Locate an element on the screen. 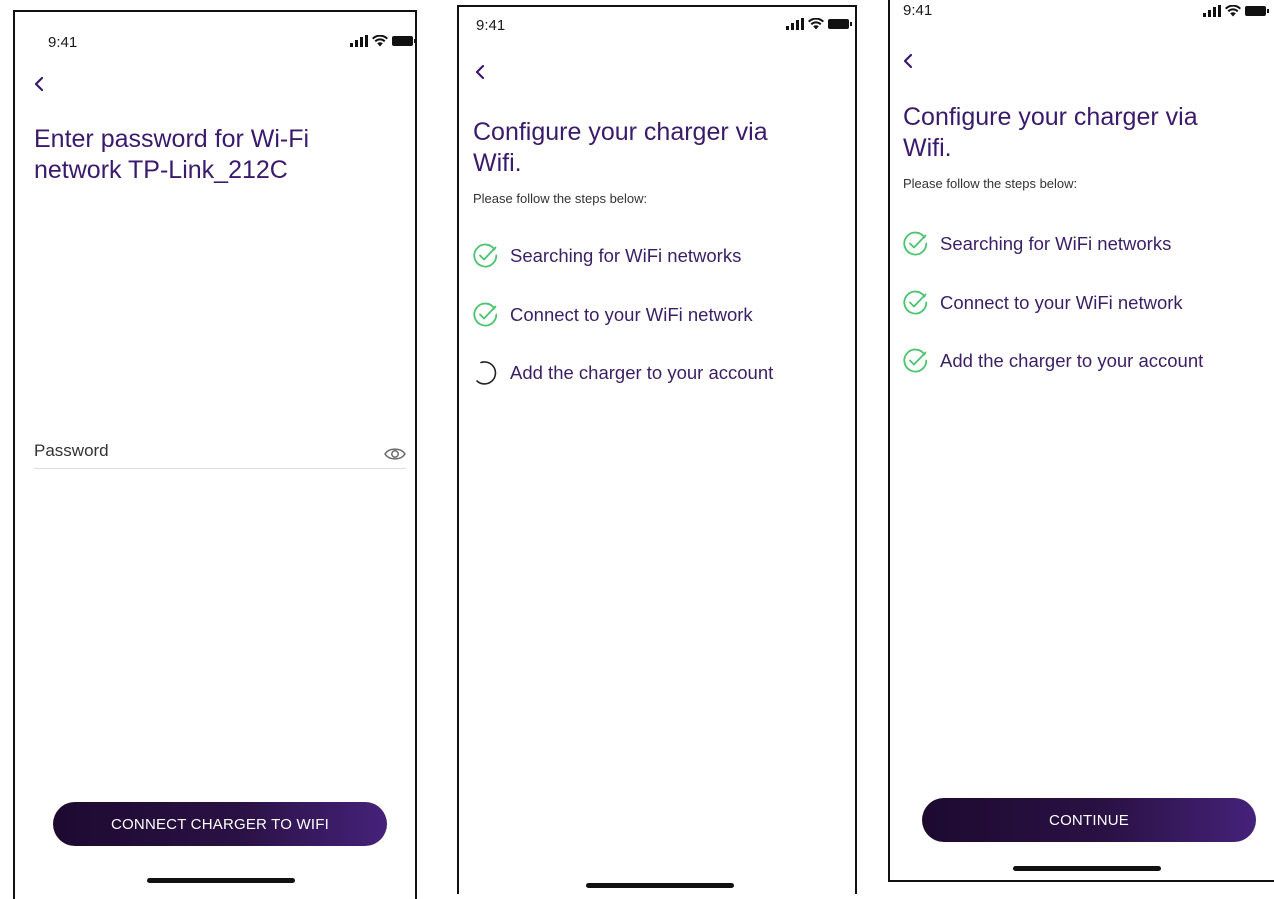  continue-button: CONTINUE is located at coordinates (1089, 820).